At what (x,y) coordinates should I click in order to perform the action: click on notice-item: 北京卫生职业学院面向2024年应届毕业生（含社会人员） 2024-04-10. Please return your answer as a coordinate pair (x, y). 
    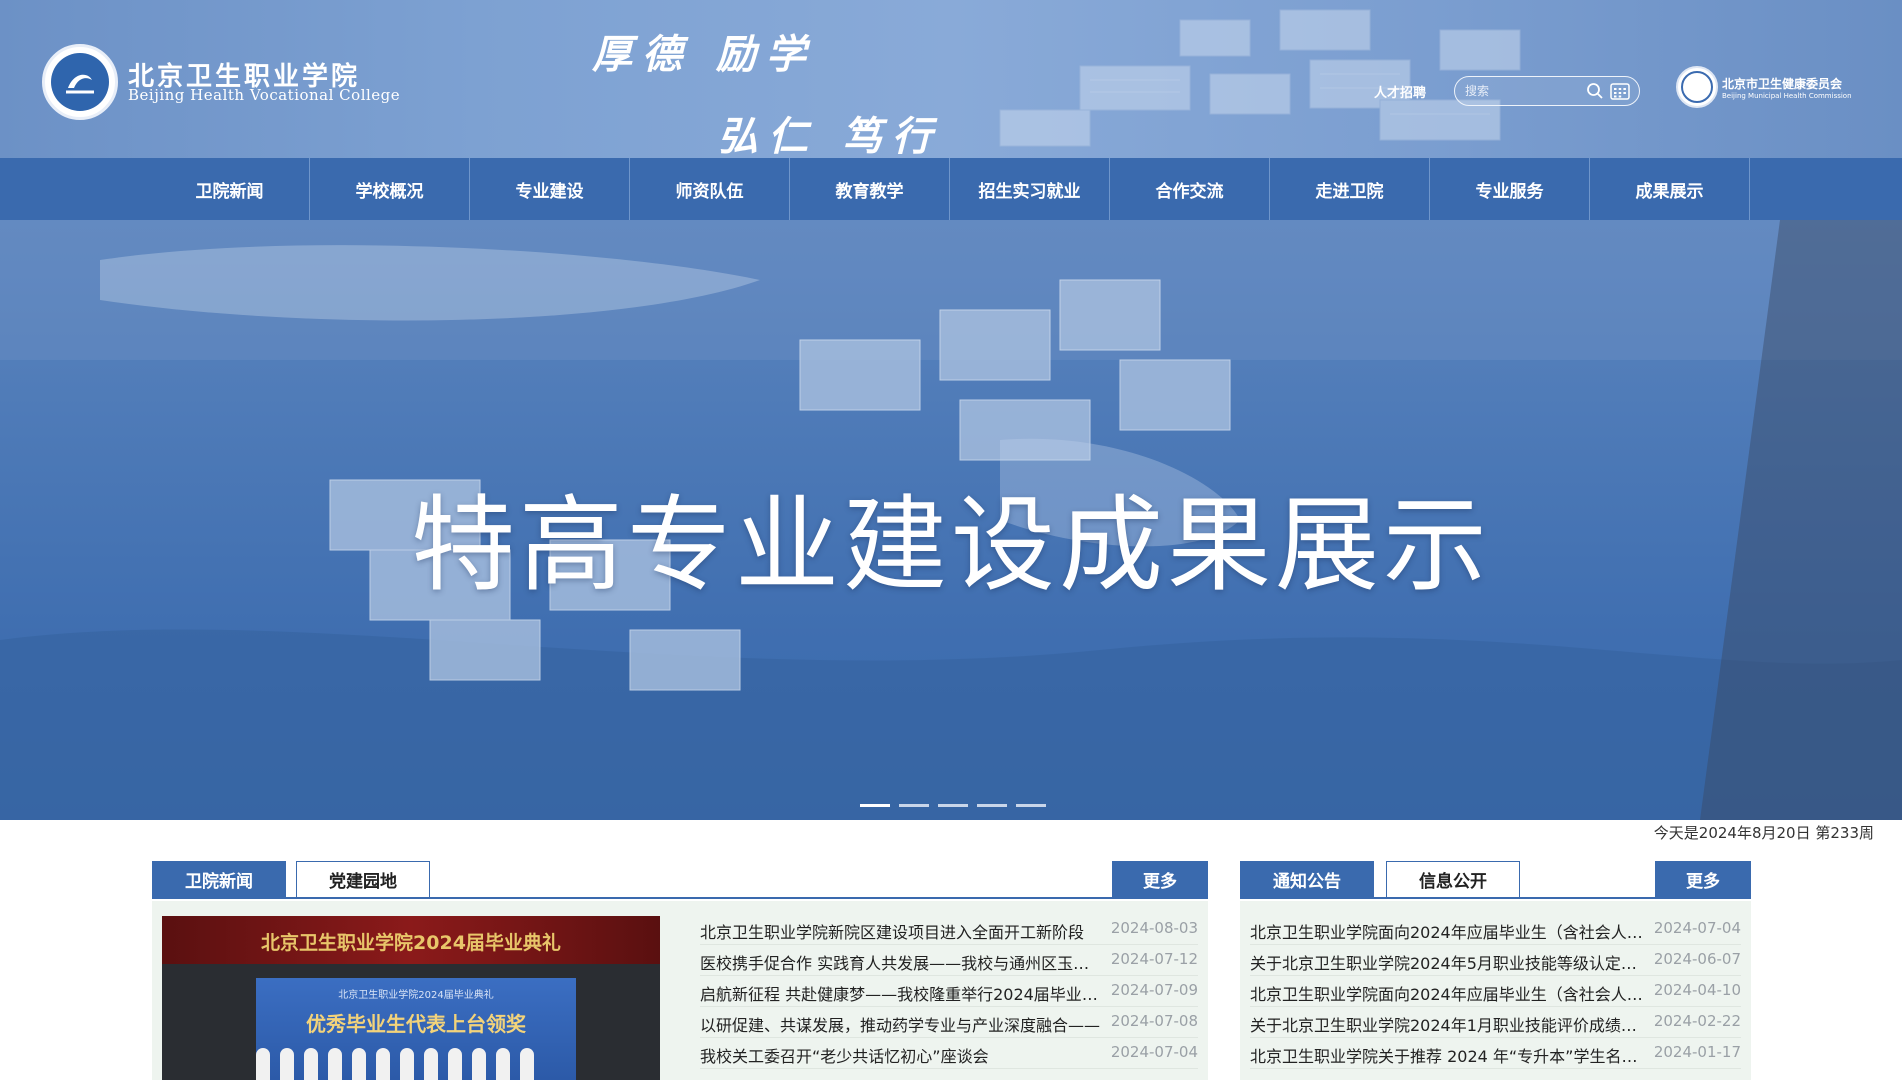
    Looking at the image, I should click on (1495, 991).